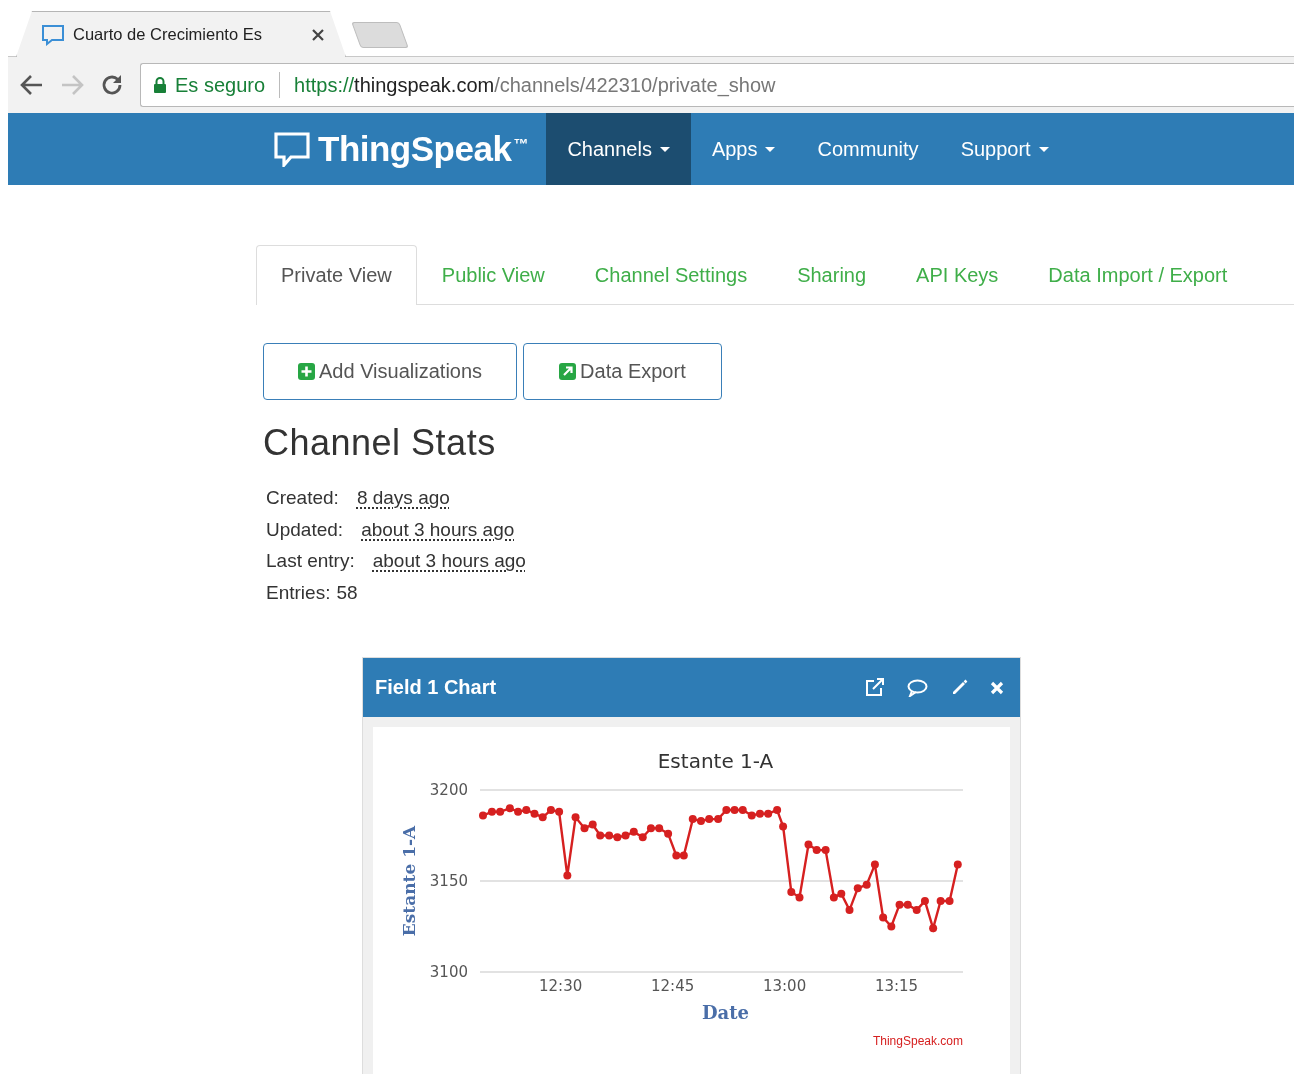  I want to click on chart-title: Estante 1-A, so click(715, 761).